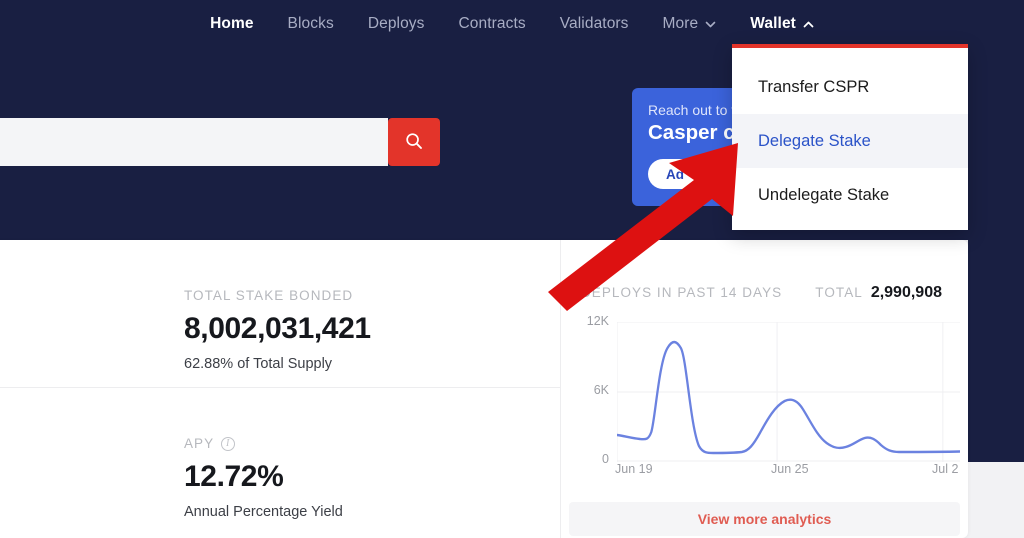 The image size is (1024, 538). I want to click on nav-item-deploys: Deploys, so click(396, 24).